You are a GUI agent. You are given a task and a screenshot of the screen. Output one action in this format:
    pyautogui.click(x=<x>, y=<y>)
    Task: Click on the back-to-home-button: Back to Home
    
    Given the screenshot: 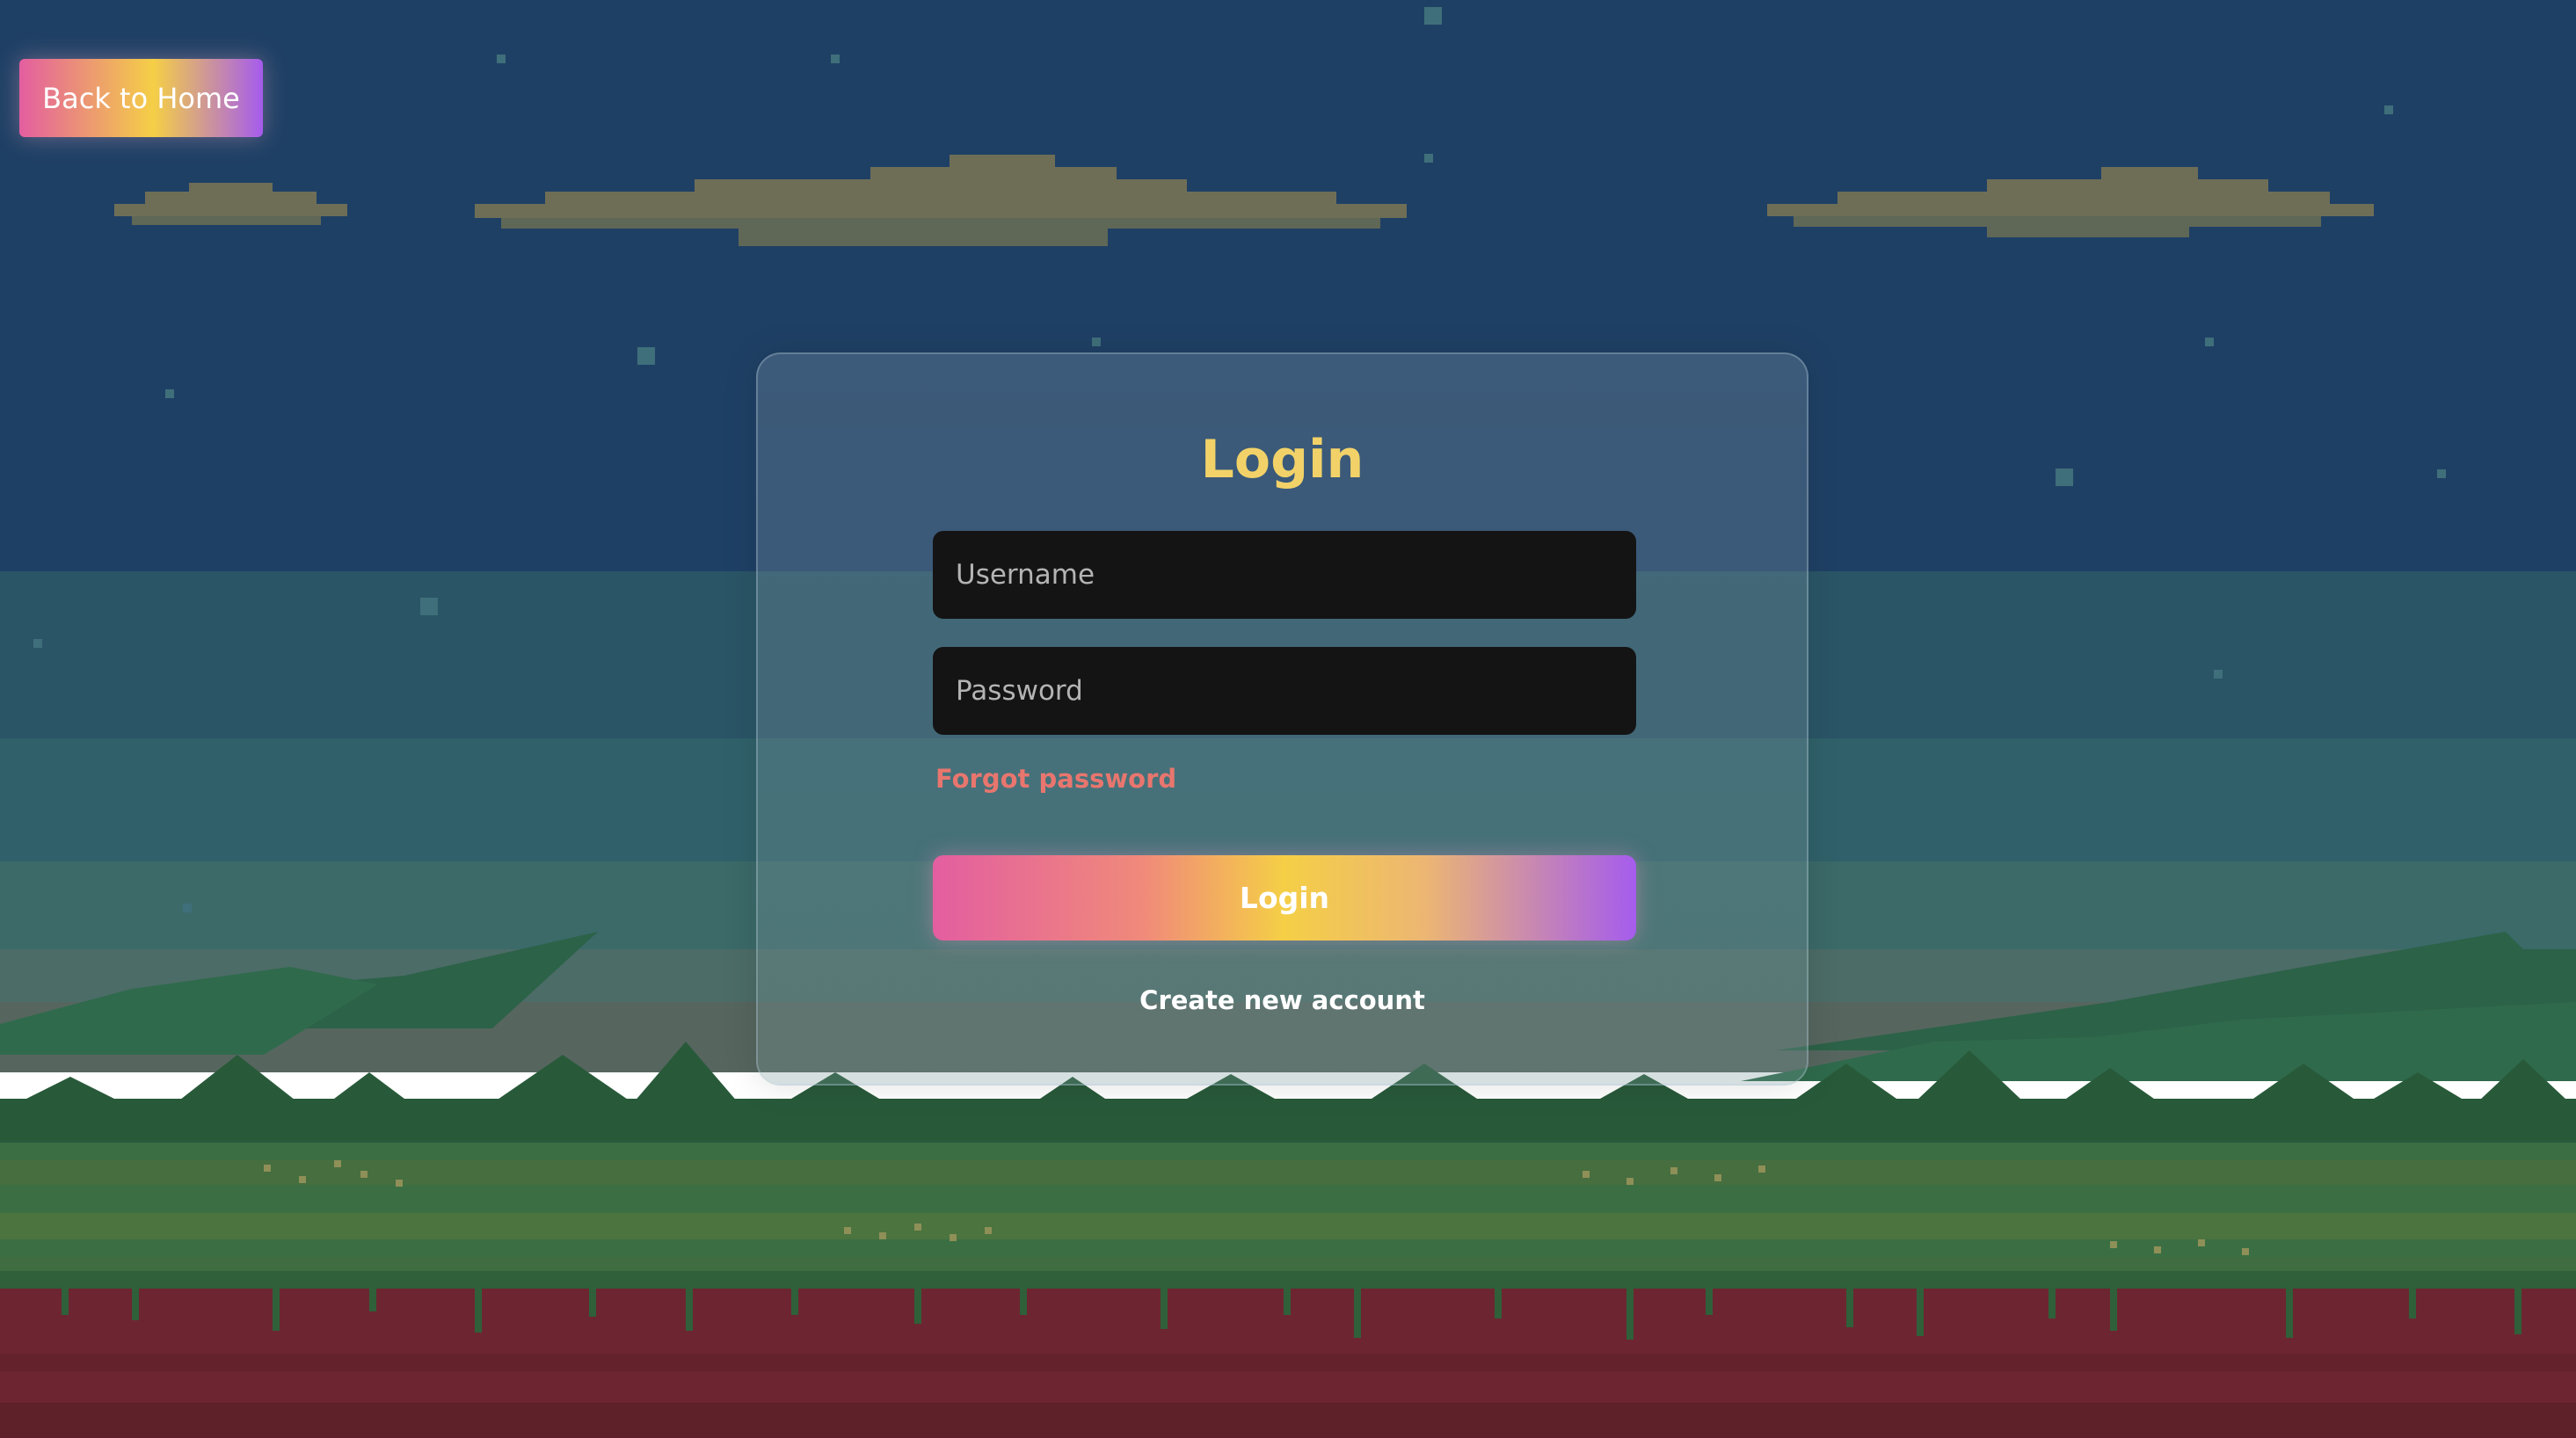 What is the action you would take?
    pyautogui.click(x=141, y=98)
    